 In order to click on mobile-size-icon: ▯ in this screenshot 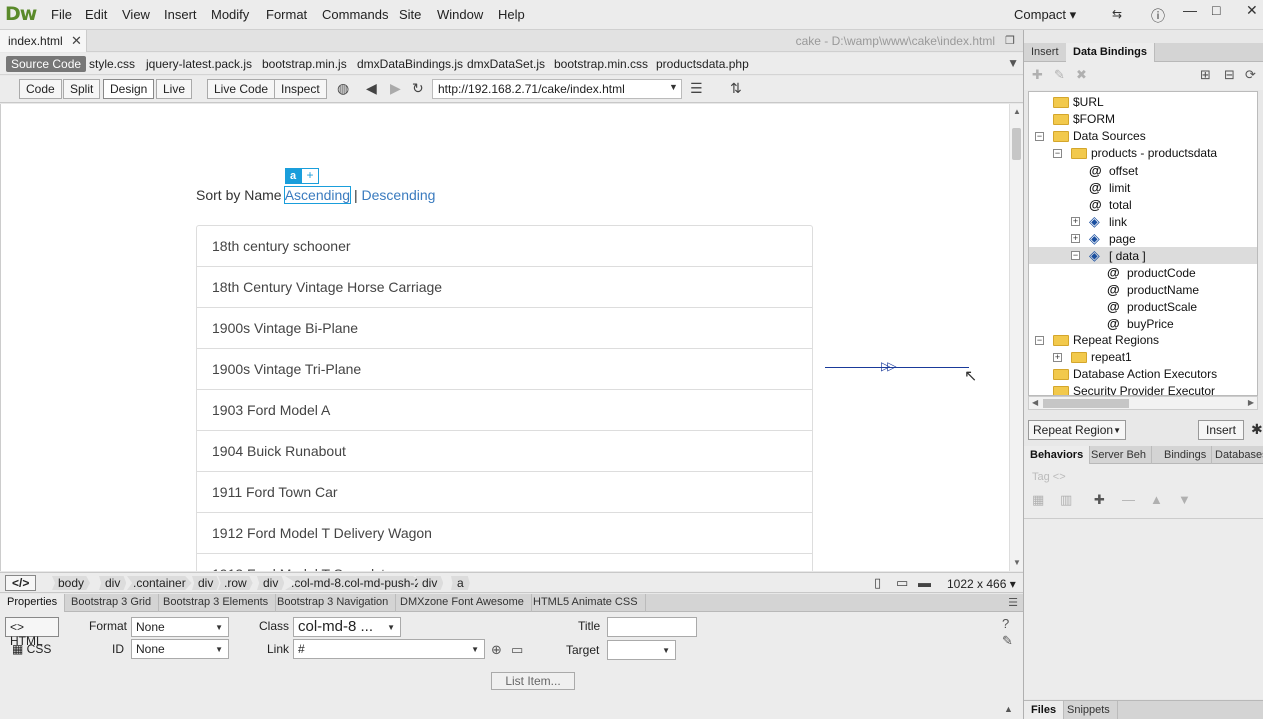, I will do `click(877, 583)`.